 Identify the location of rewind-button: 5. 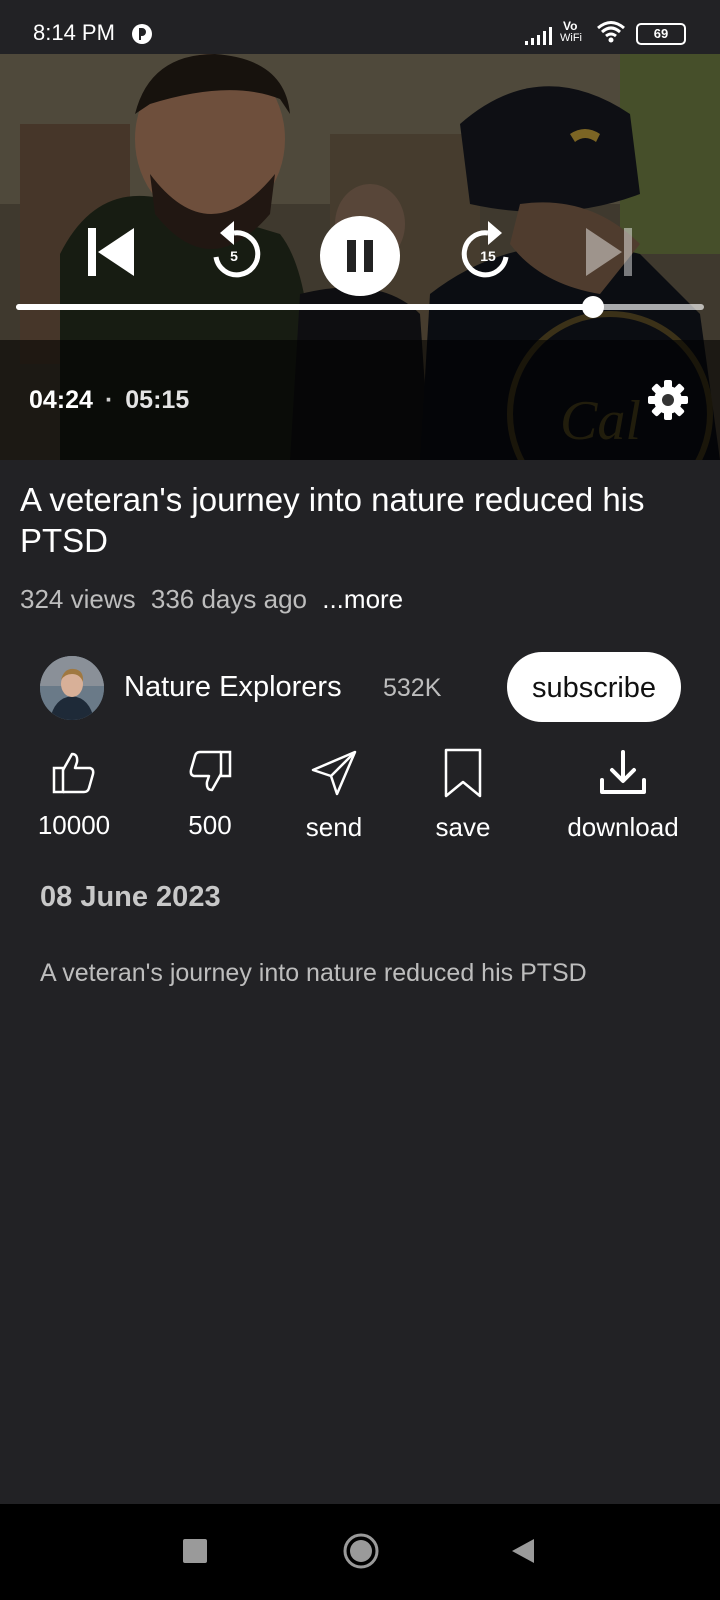
(237, 251).